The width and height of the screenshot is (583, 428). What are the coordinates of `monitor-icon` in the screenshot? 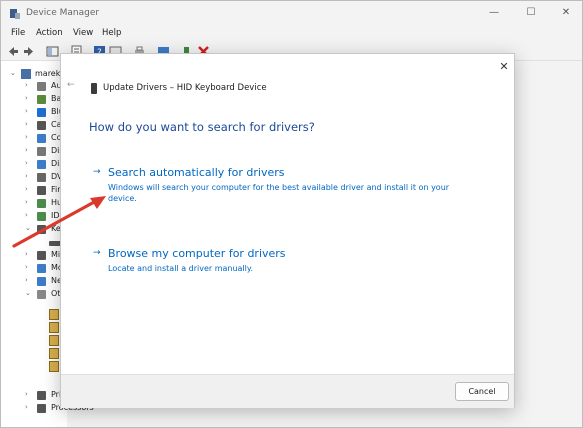 It's located at (41, 268).